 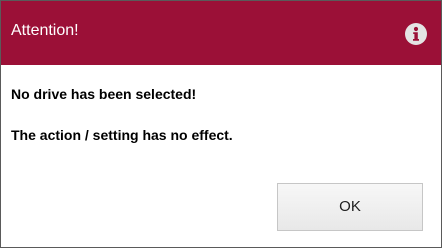 What do you see at coordinates (104, 94) in the screenshot?
I see `message-no-drive: No drive has been selected!` at bounding box center [104, 94].